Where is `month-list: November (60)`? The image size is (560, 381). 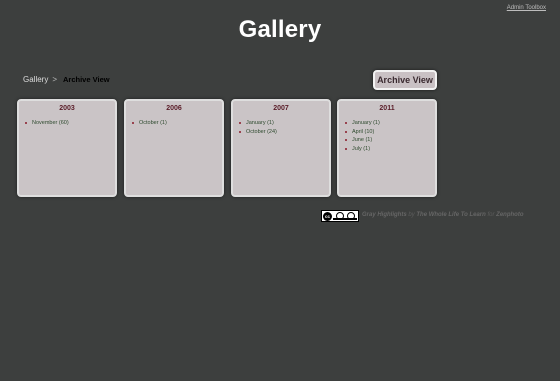
month-list: November (60) is located at coordinates (67, 123).